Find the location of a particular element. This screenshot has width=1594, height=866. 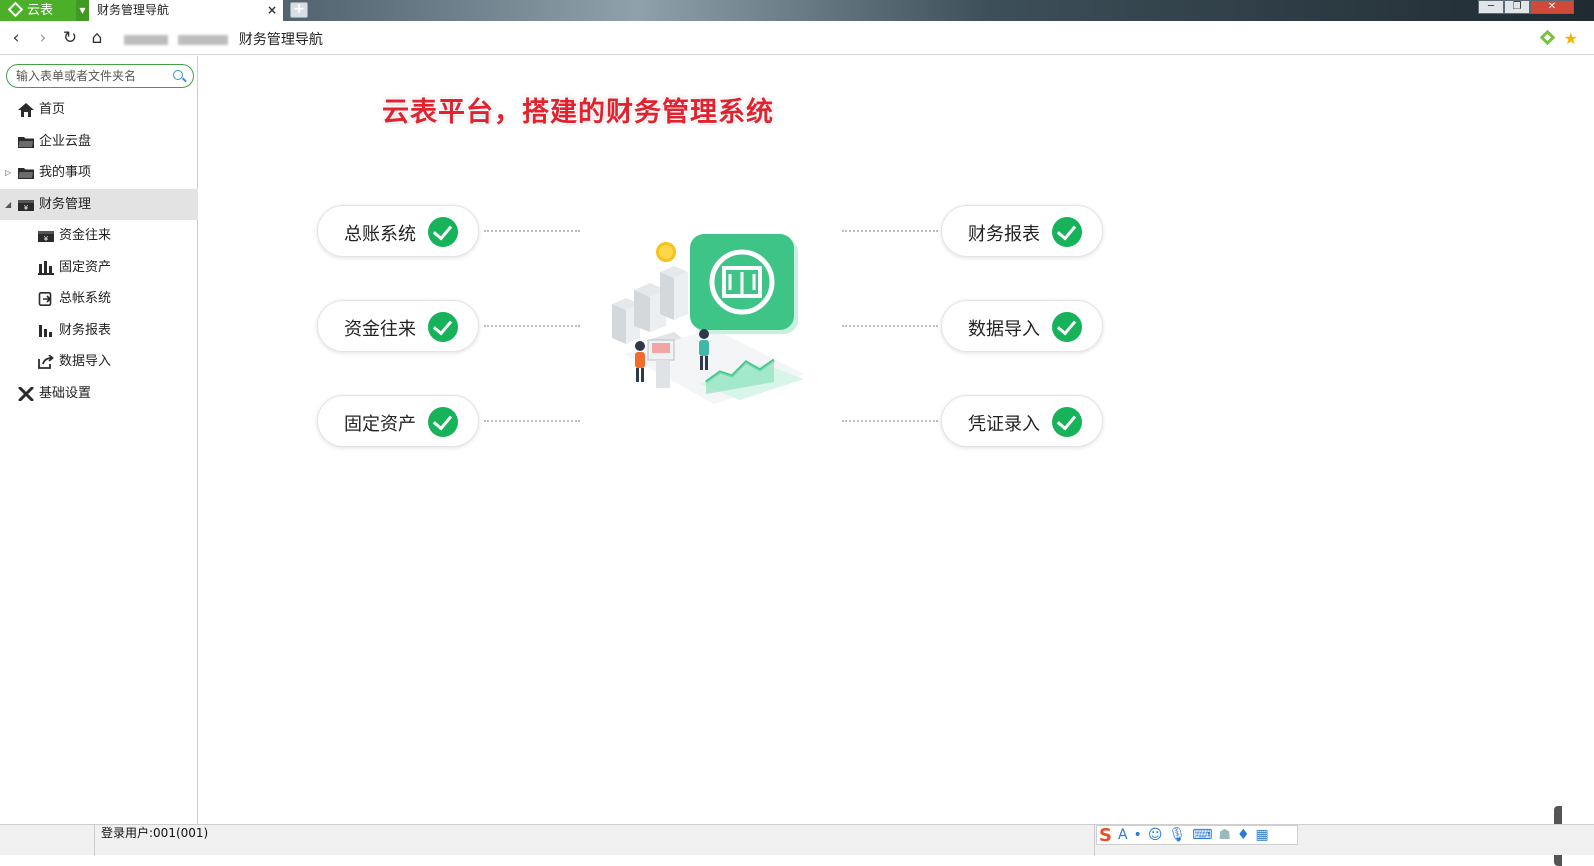

home-icon: ⌂ is located at coordinates (97, 38).